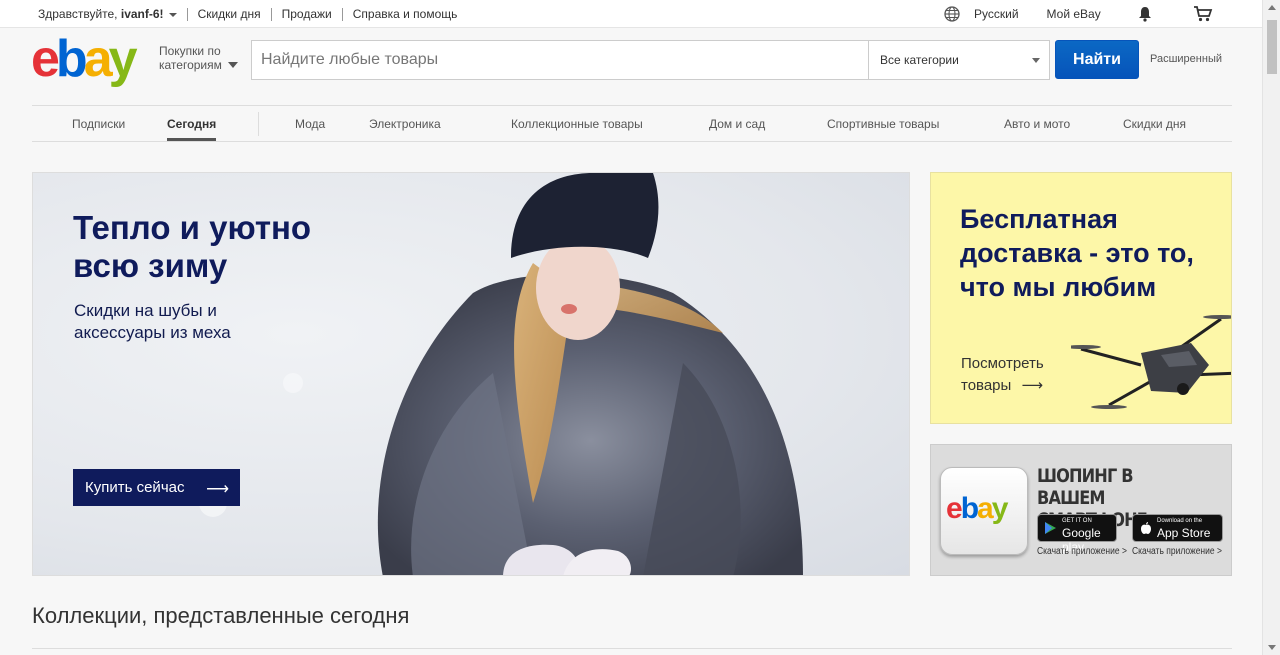  I want to click on google-play-icon, so click(1050, 528).